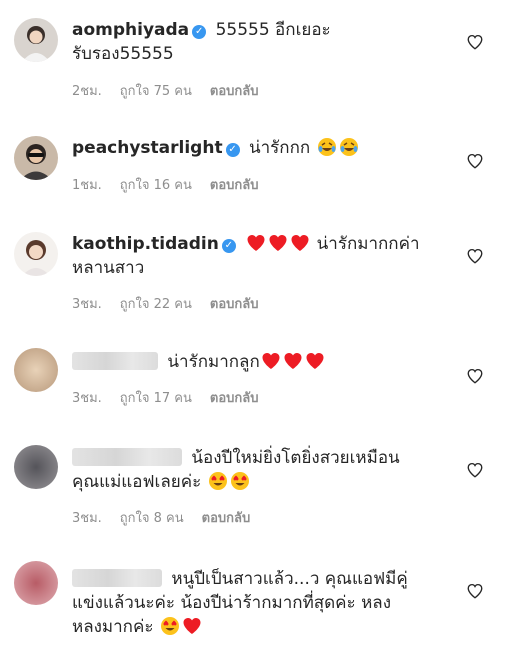  What do you see at coordinates (295, 458) in the screenshot?
I see `comment-body: น้องปีใหม่ยิ่งโตยิ่งสวยเหมือน` at bounding box center [295, 458].